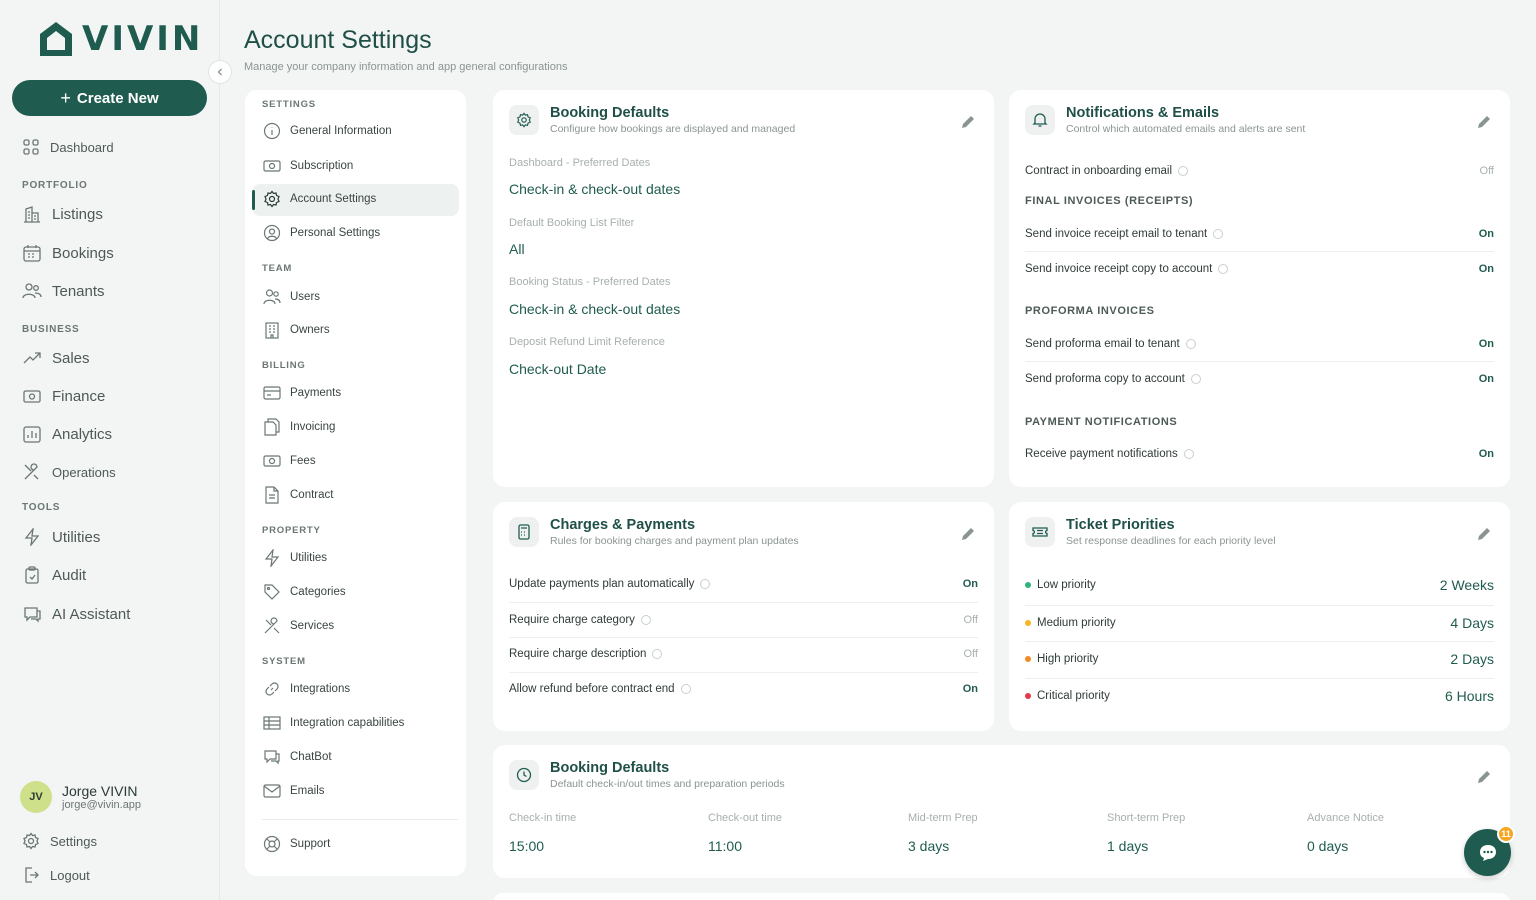 The width and height of the screenshot is (1536, 900). I want to click on field-label: Check-out time, so click(745, 818).